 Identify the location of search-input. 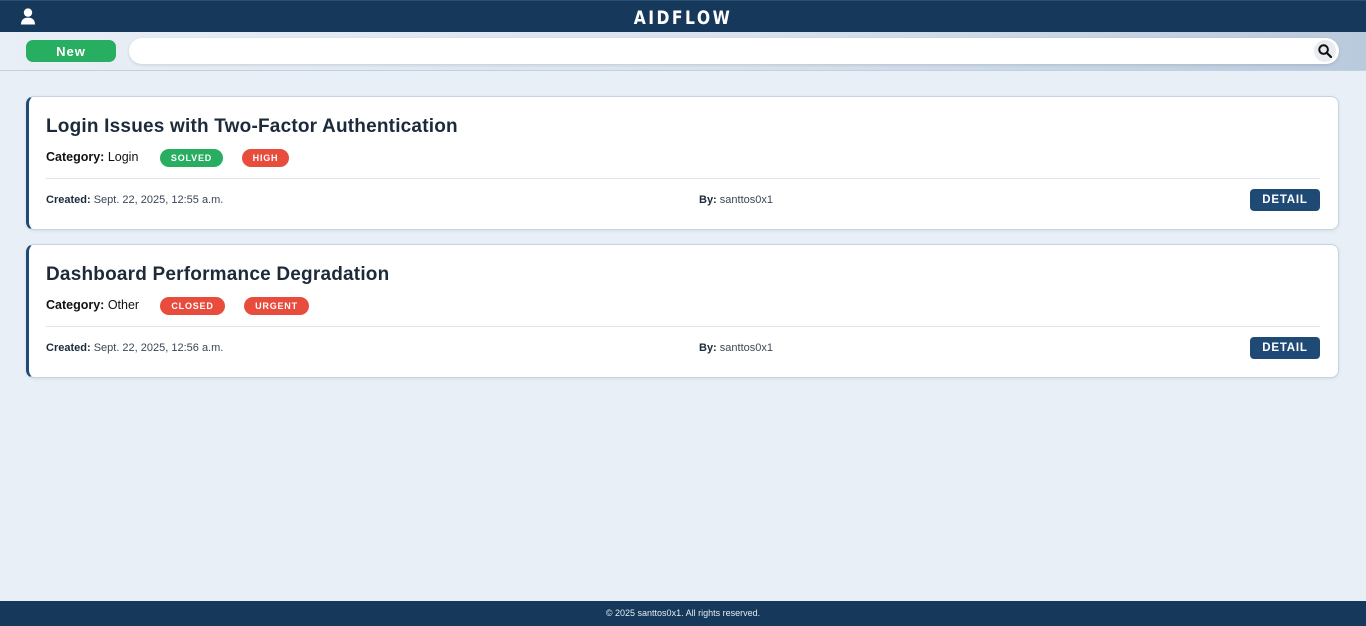
(721, 51).